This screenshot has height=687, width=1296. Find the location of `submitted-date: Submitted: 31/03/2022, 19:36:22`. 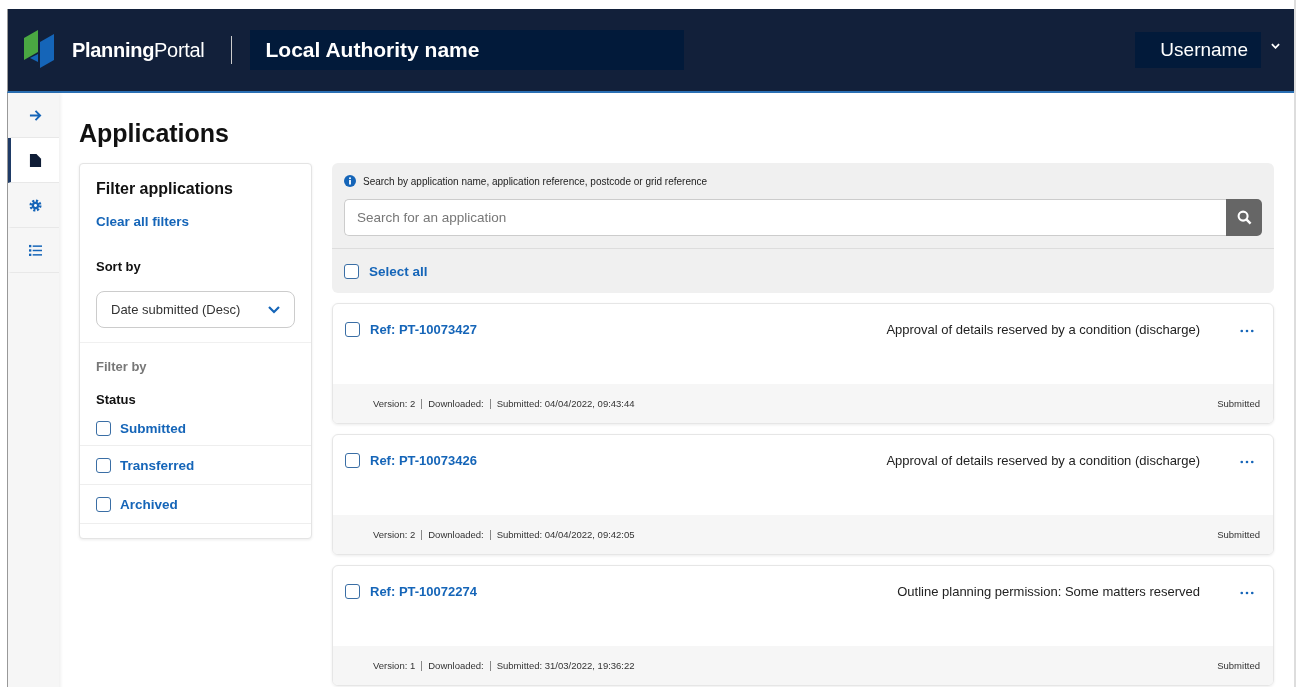

submitted-date: Submitted: 31/03/2022, 19:36:22 is located at coordinates (565, 665).